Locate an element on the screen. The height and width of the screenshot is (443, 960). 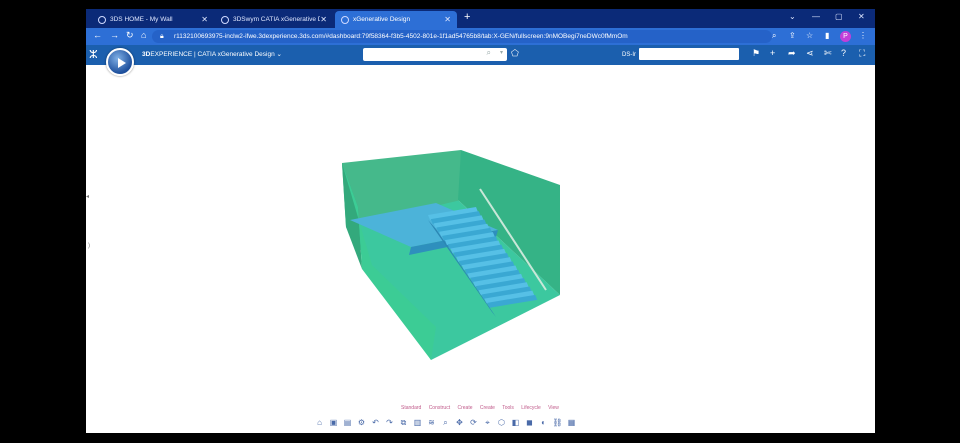
back-icon: ← is located at coordinates (97, 35).